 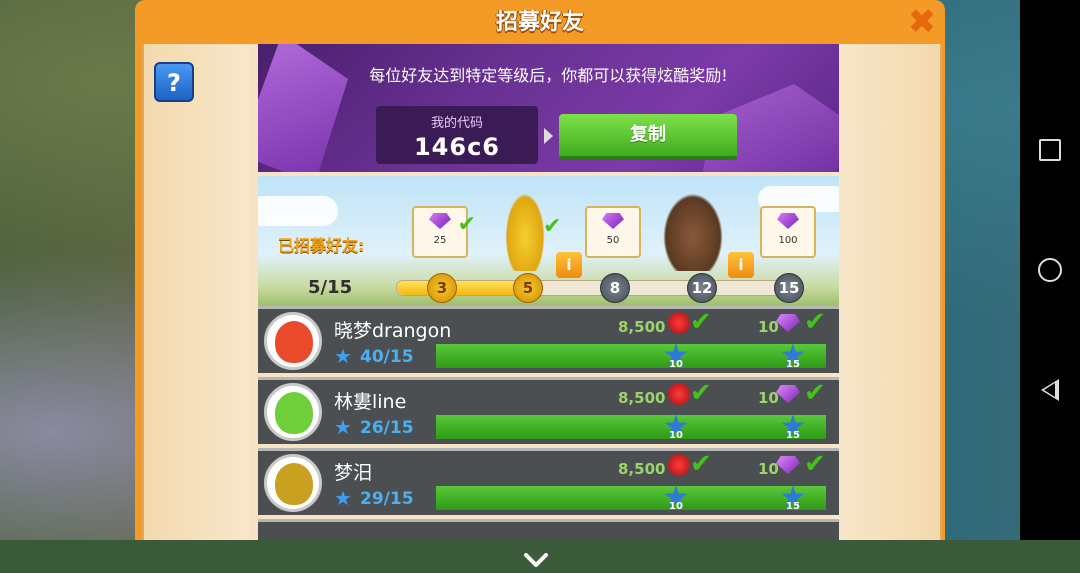 What do you see at coordinates (788, 240) in the screenshot?
I see `reward-amount: 100` at bounding box center [788, 240].